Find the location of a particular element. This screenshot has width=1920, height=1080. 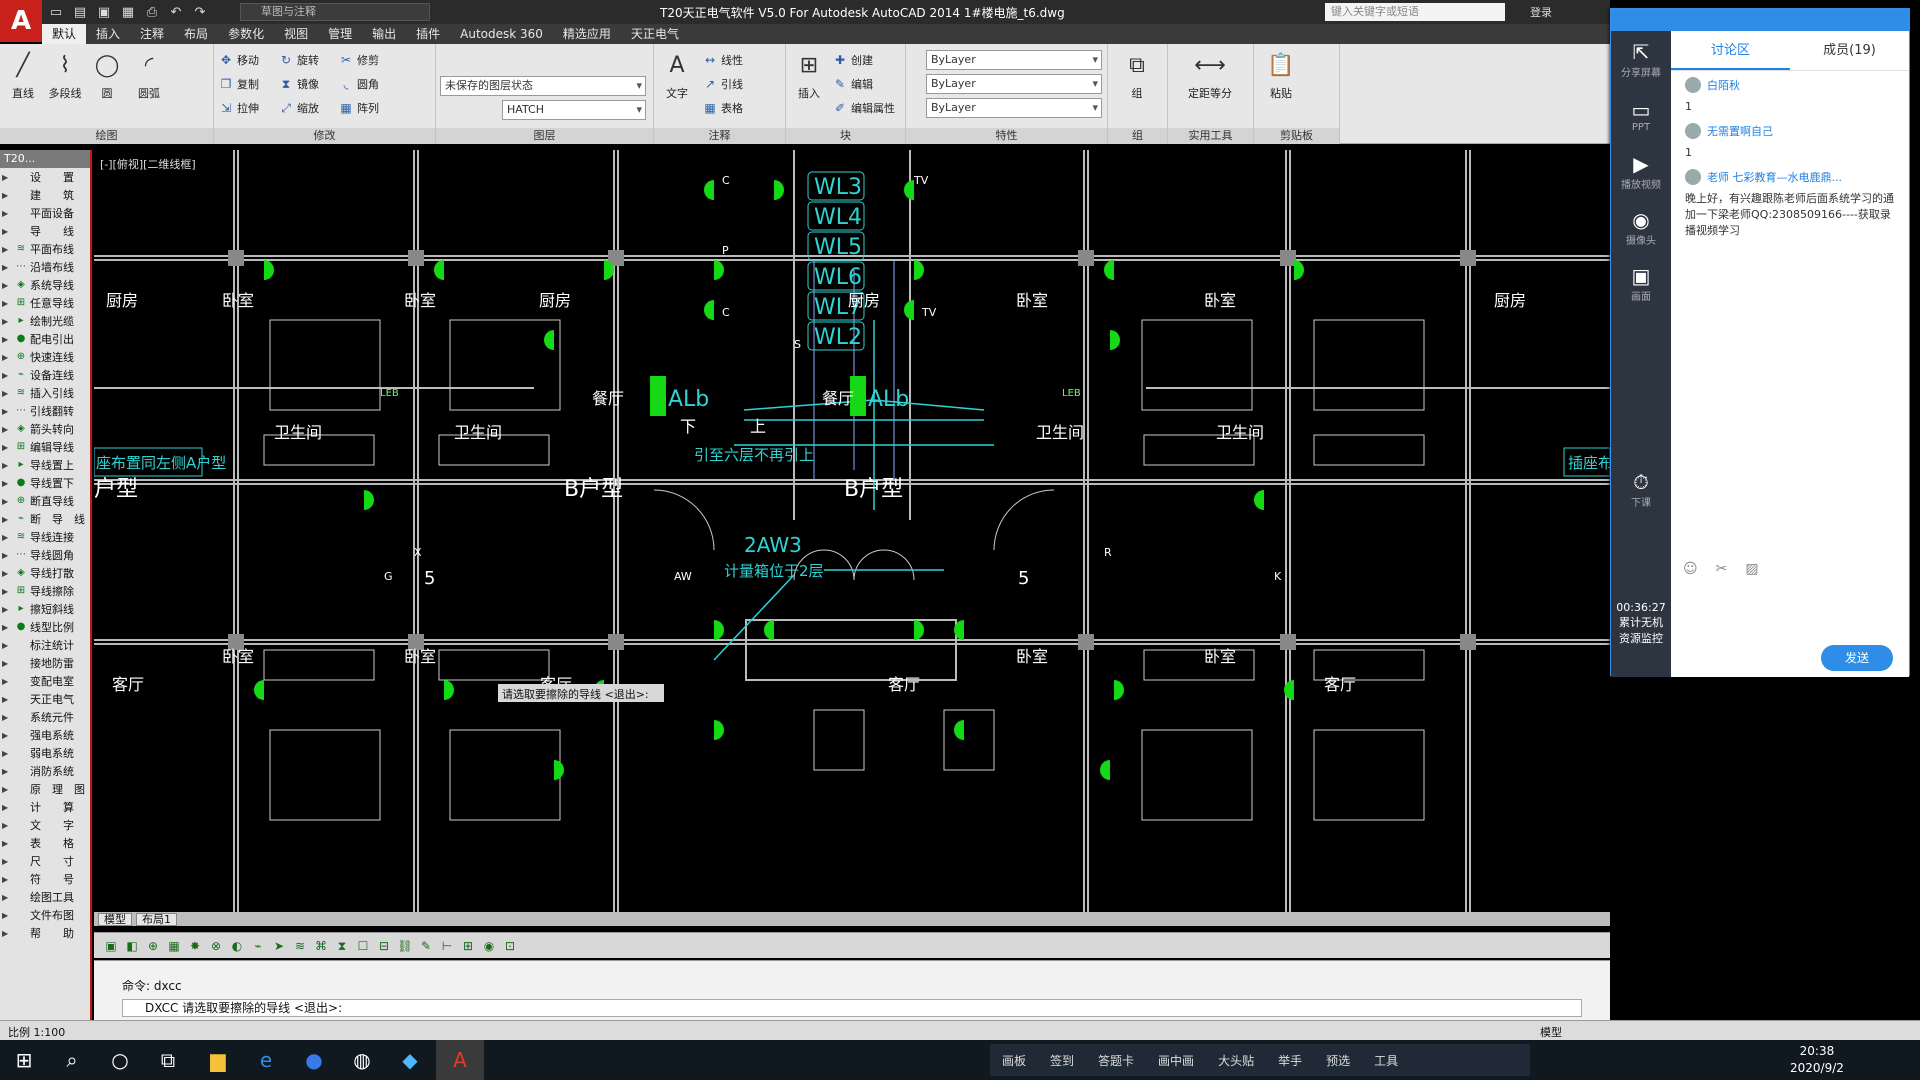

arc-button: ◜ 圆弧 is located at coordinates (149, 75).